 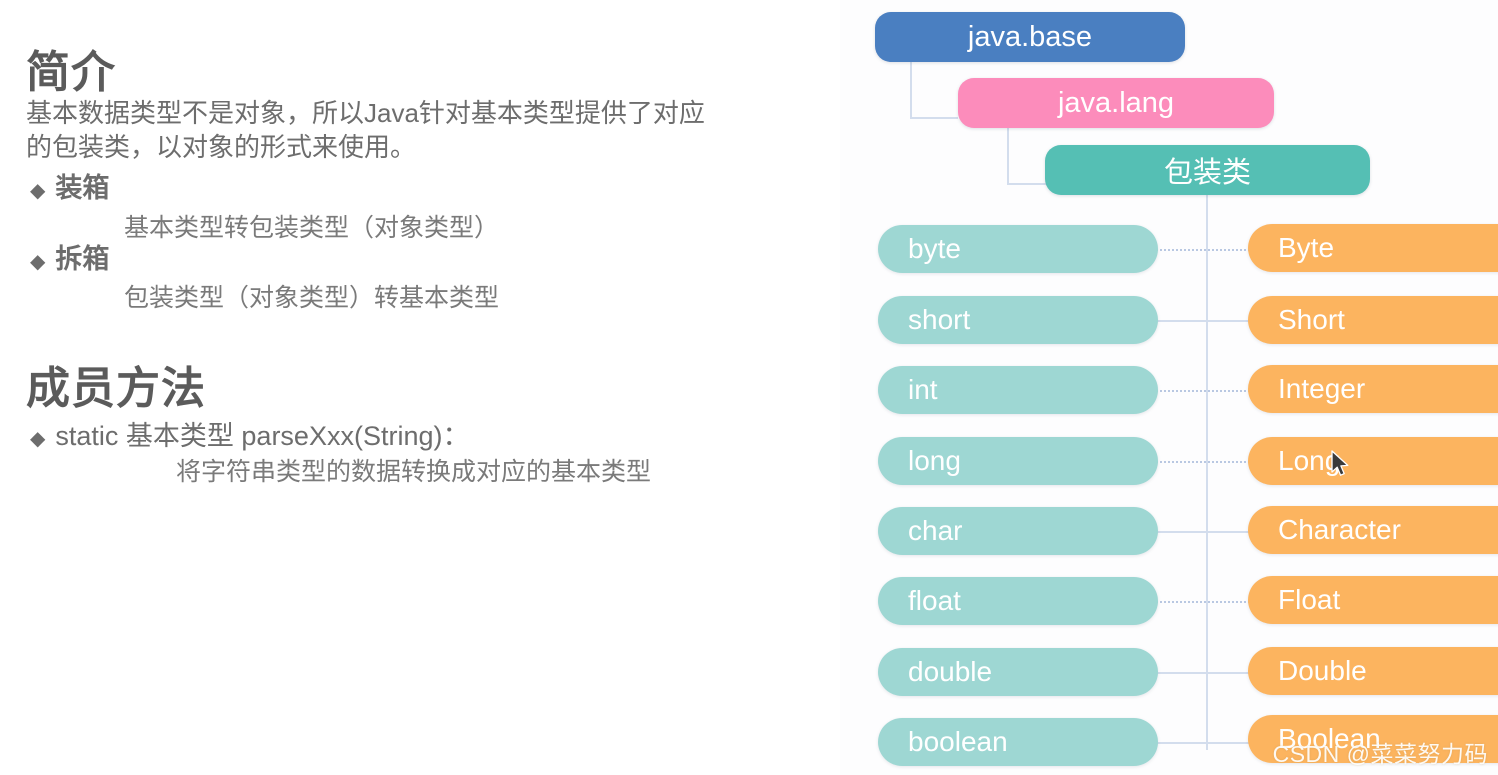 I want to click on pill-wrapper-character: Character, so click(x=1373, y=530).